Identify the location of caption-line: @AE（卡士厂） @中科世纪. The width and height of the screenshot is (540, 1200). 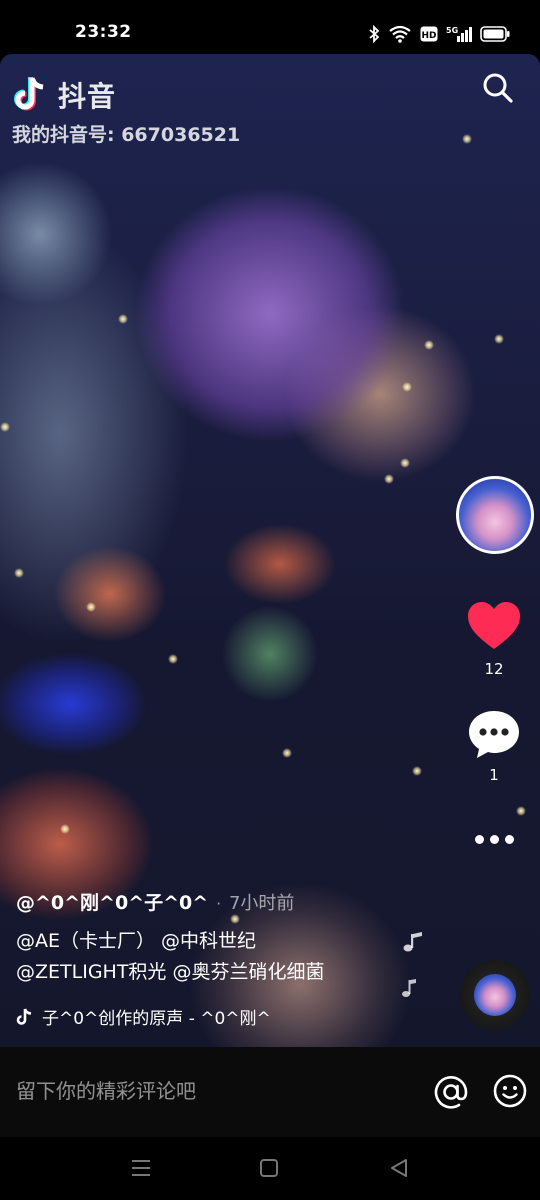
(216, 941).